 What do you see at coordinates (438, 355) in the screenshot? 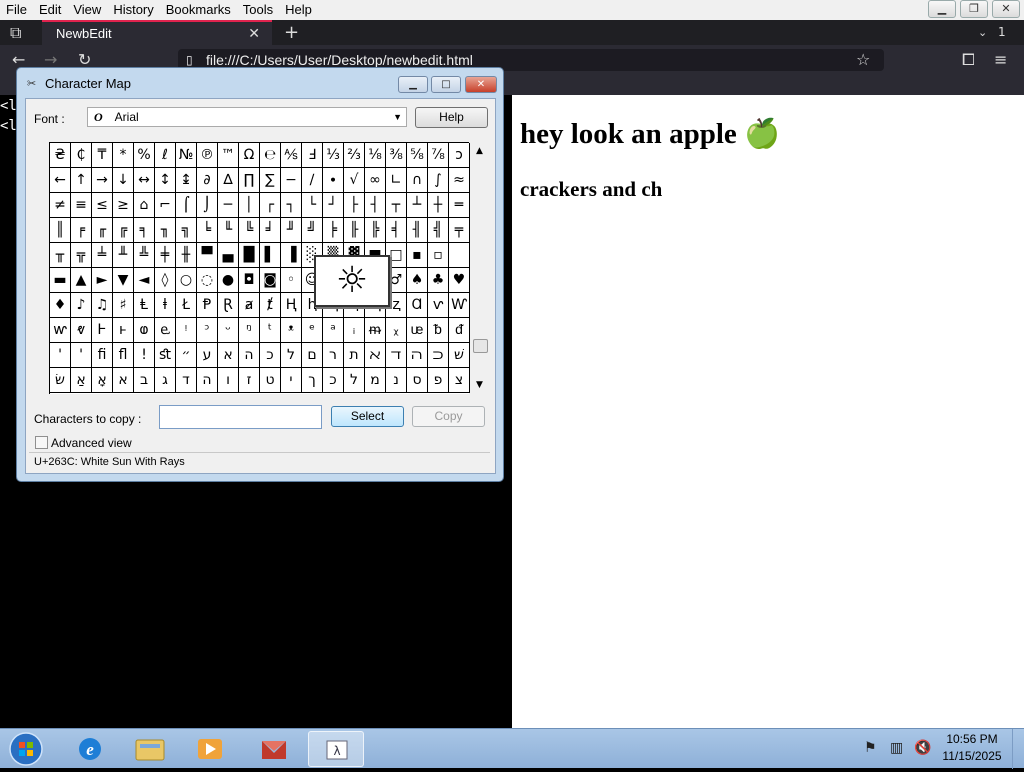
I see `char-cell: ﬤ` at bounding box center [438, 355].